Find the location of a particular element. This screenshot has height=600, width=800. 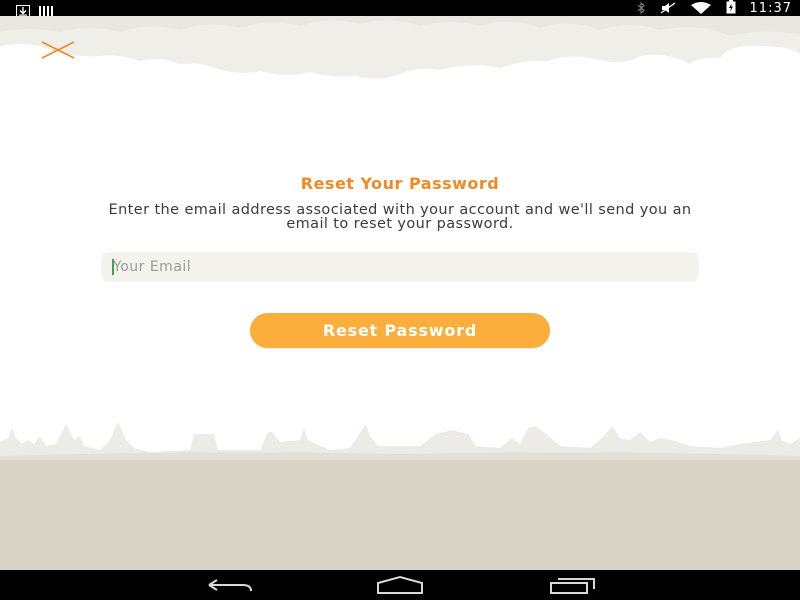

wifi-icon is located at coordinates (701, 9).